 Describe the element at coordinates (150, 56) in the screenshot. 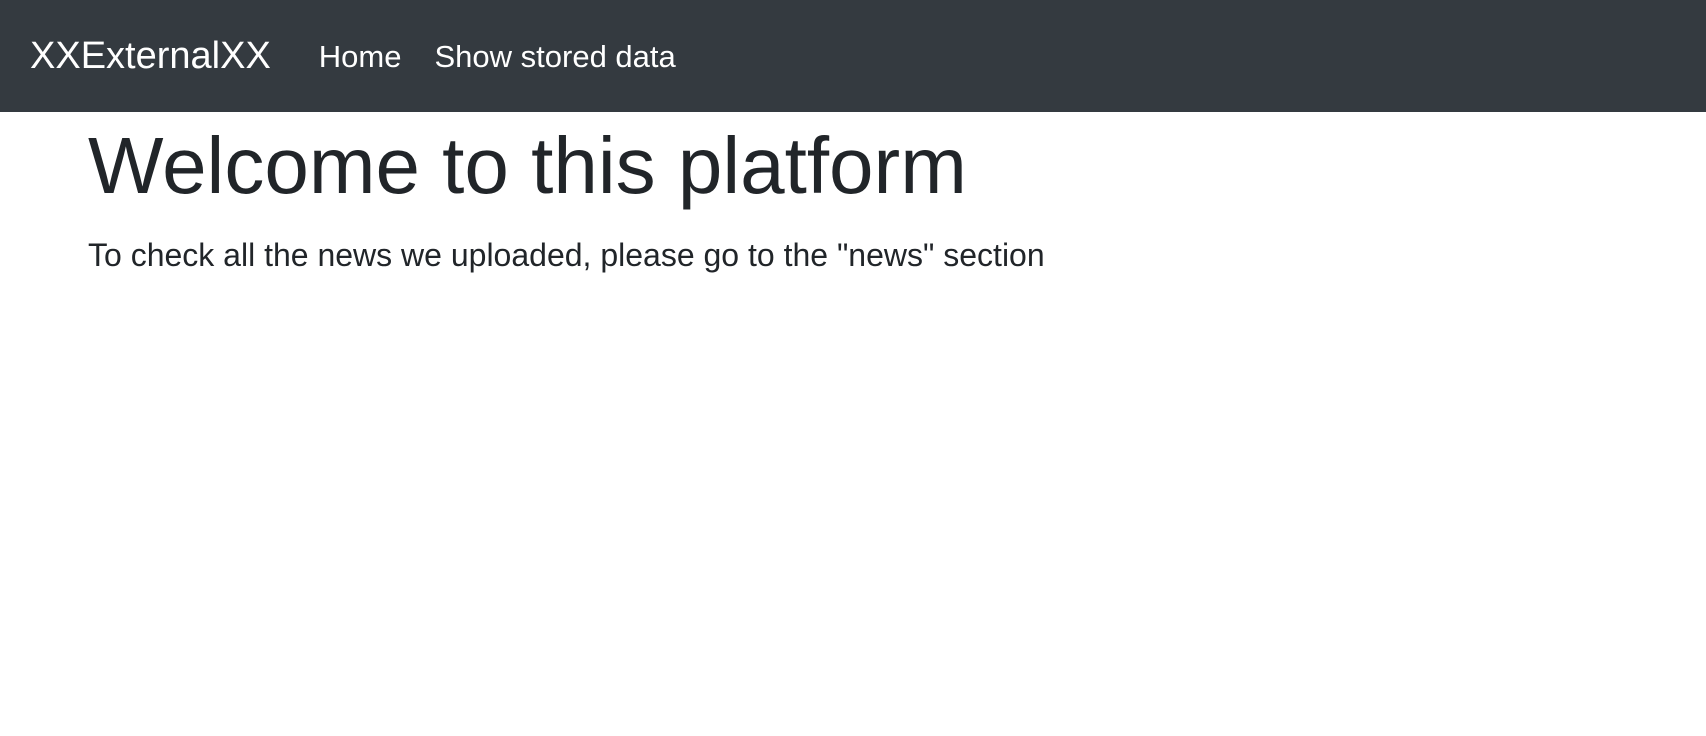

I see `brand-link: XXExternalXX` at that location.